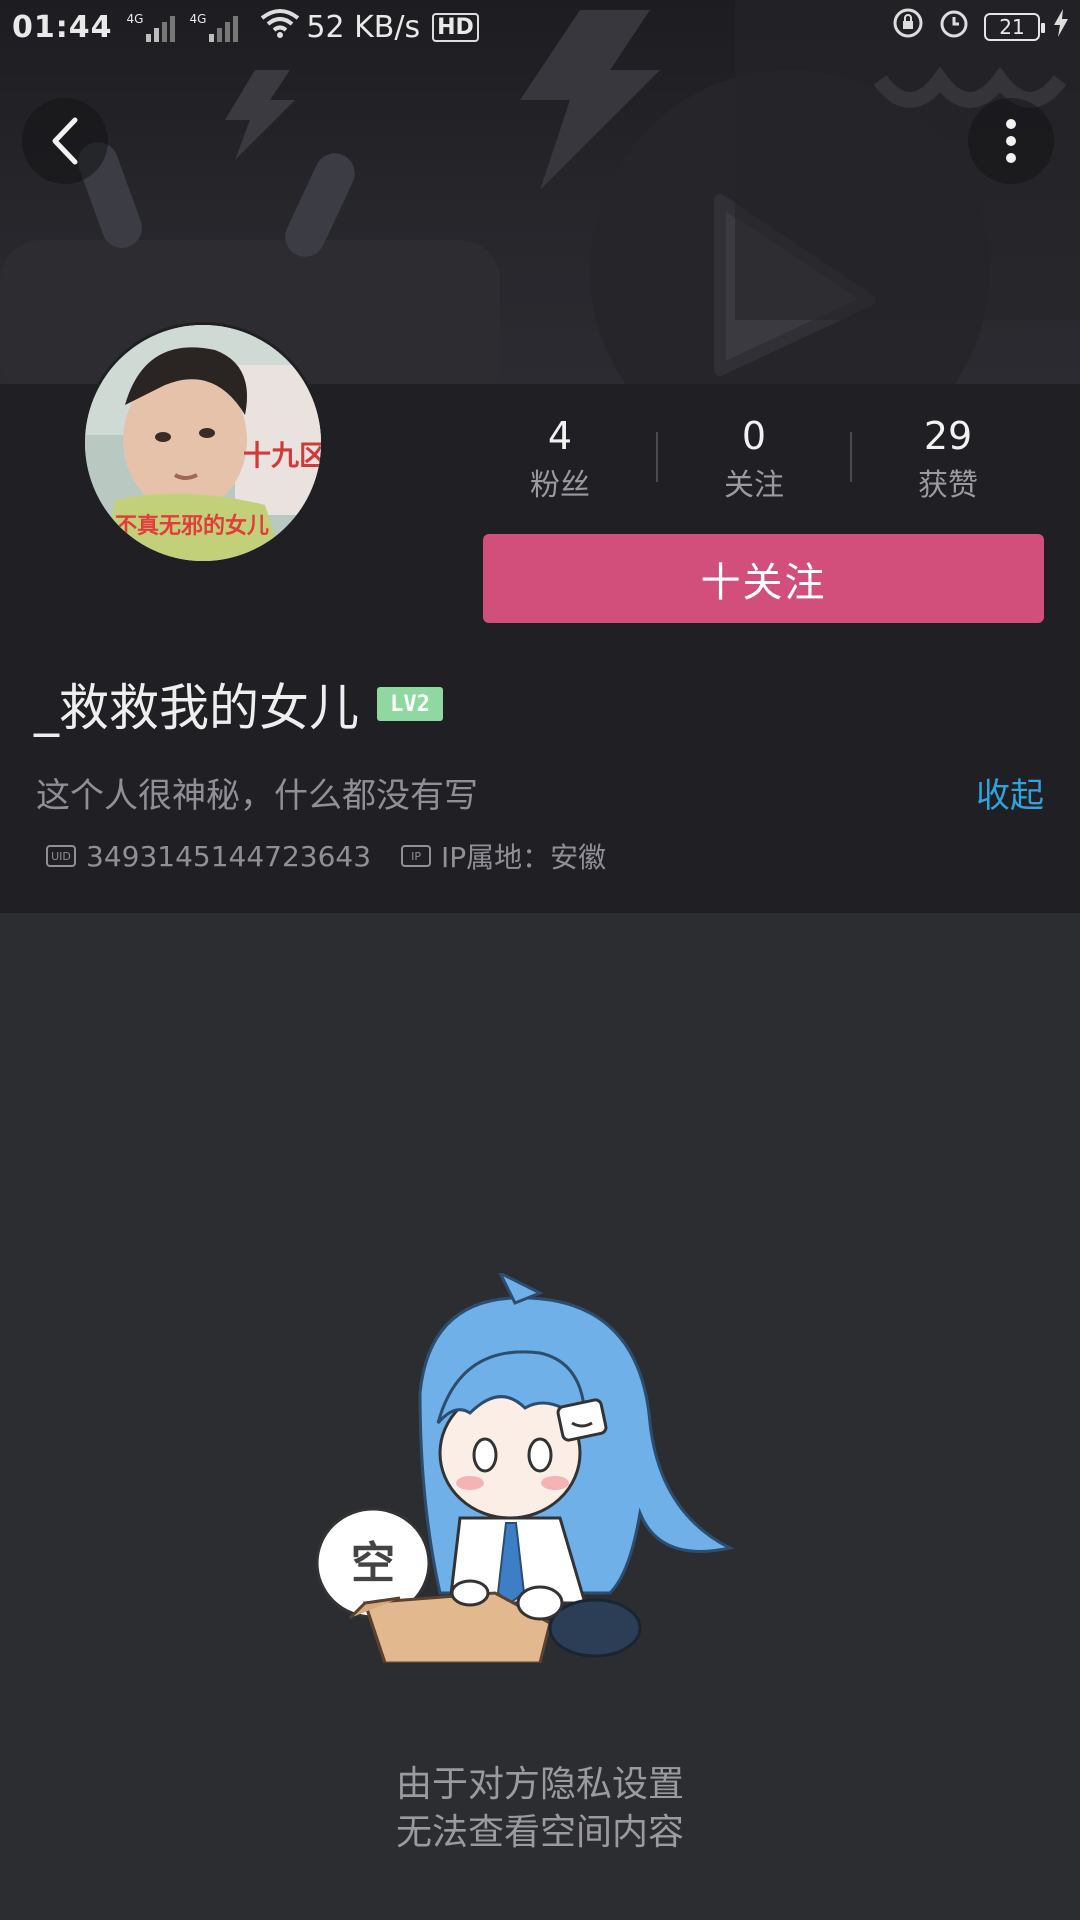 This screenshot has width=1080, height=1920. I want to click on uid-value: 3493145144723643, so click(228, 856).